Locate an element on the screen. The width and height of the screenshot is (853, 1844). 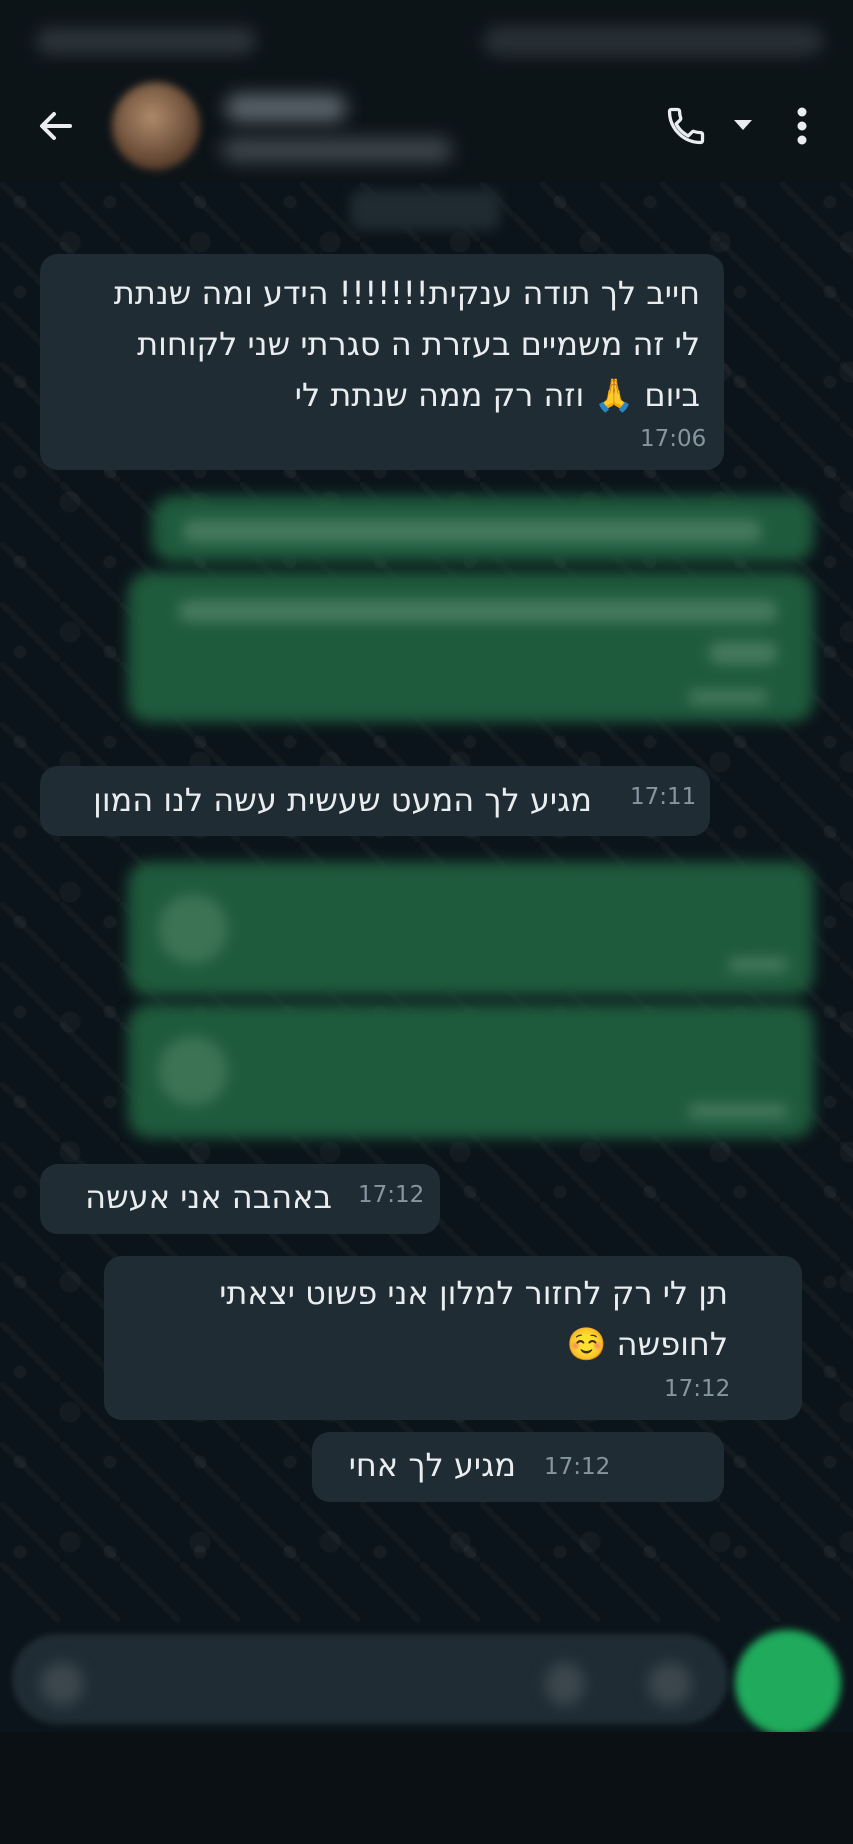
status-bar-left-blurred is located at coordinates (146, 41).